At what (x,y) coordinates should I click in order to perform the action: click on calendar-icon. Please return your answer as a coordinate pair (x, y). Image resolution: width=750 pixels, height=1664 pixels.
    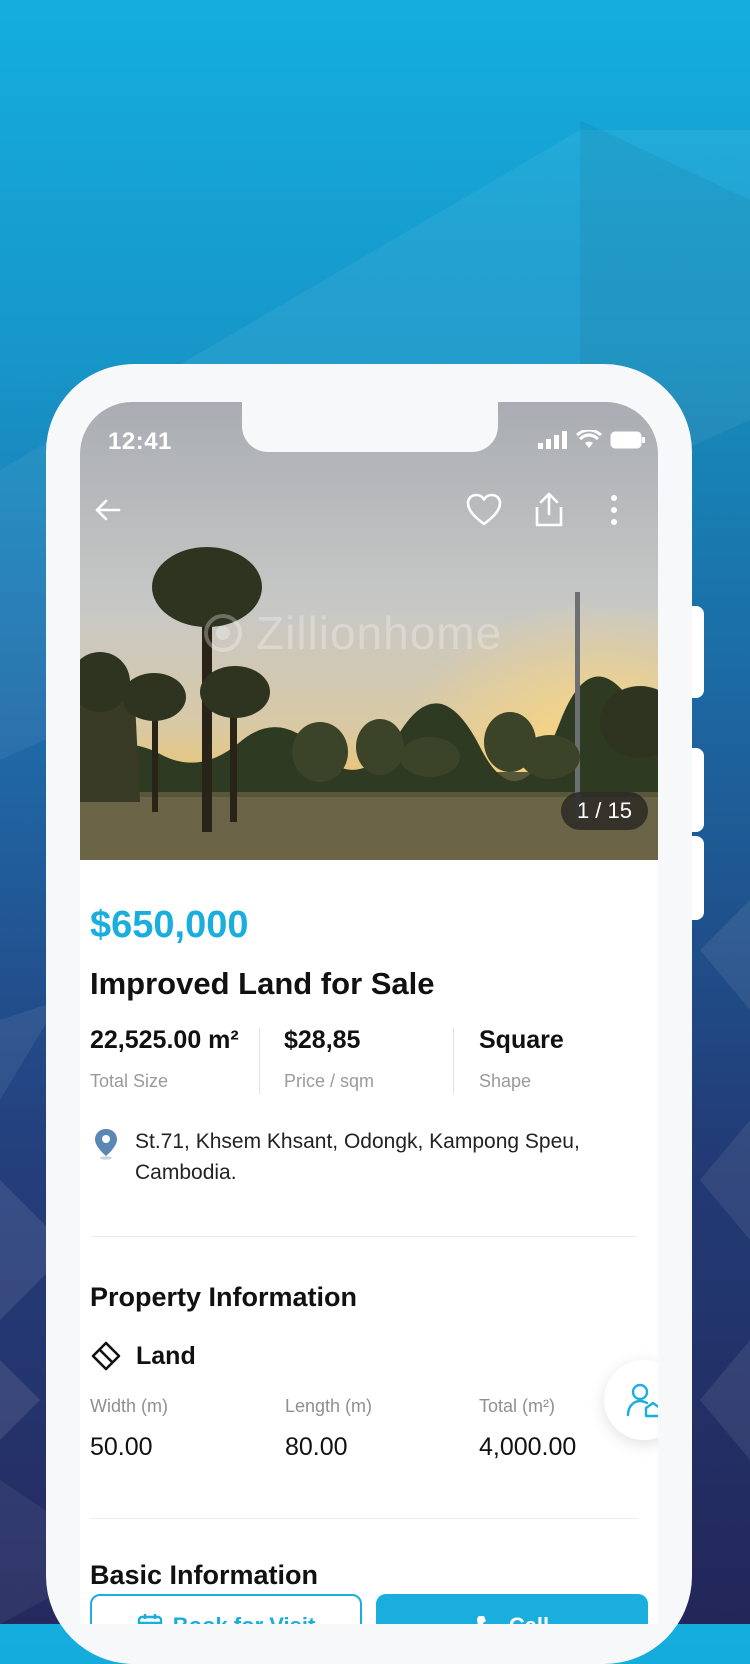
    Looking at the image, I should click on (149, 1619).